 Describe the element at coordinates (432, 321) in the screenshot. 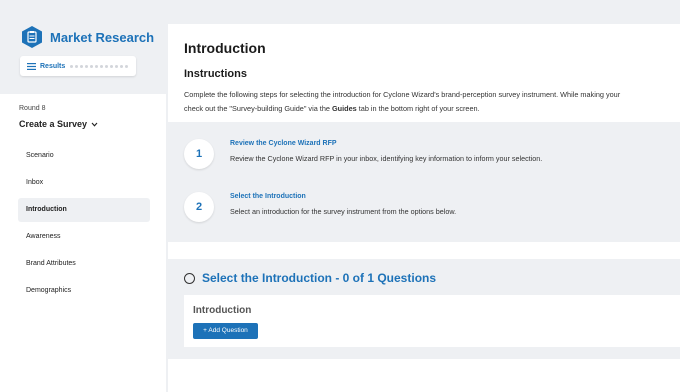

I see `question-card: Introduction + Add Question` at that location.